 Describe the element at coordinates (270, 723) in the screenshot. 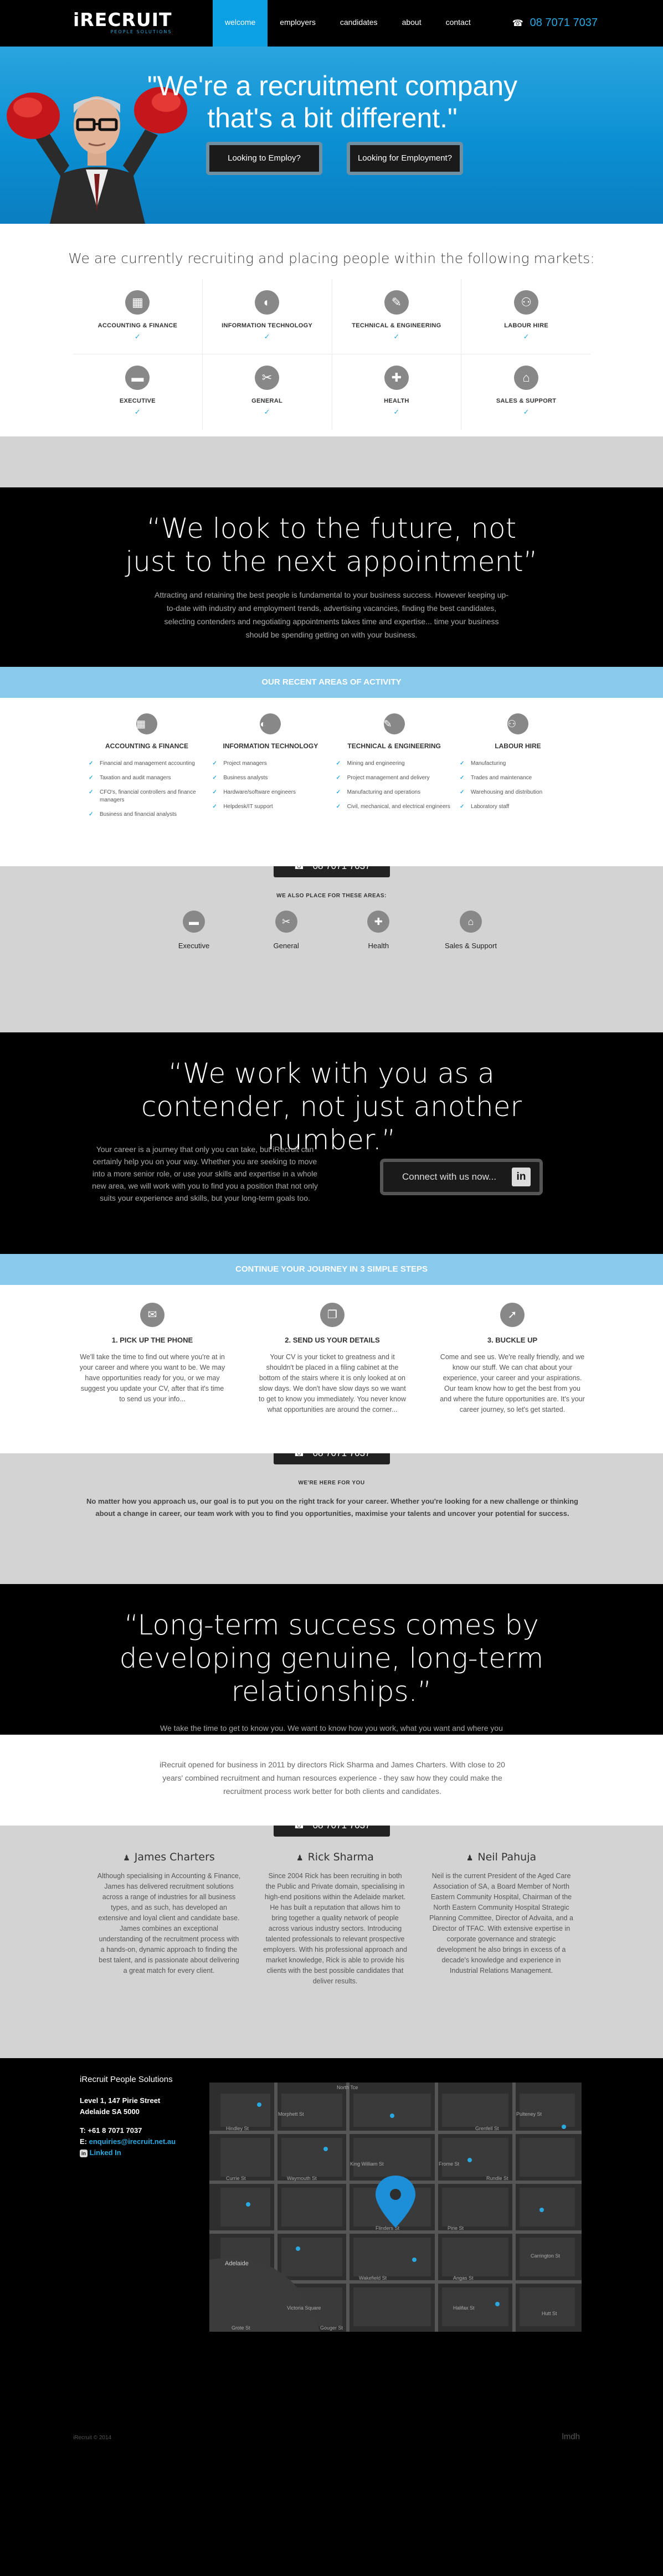

I see `mouse-icon: ◐` at that location.